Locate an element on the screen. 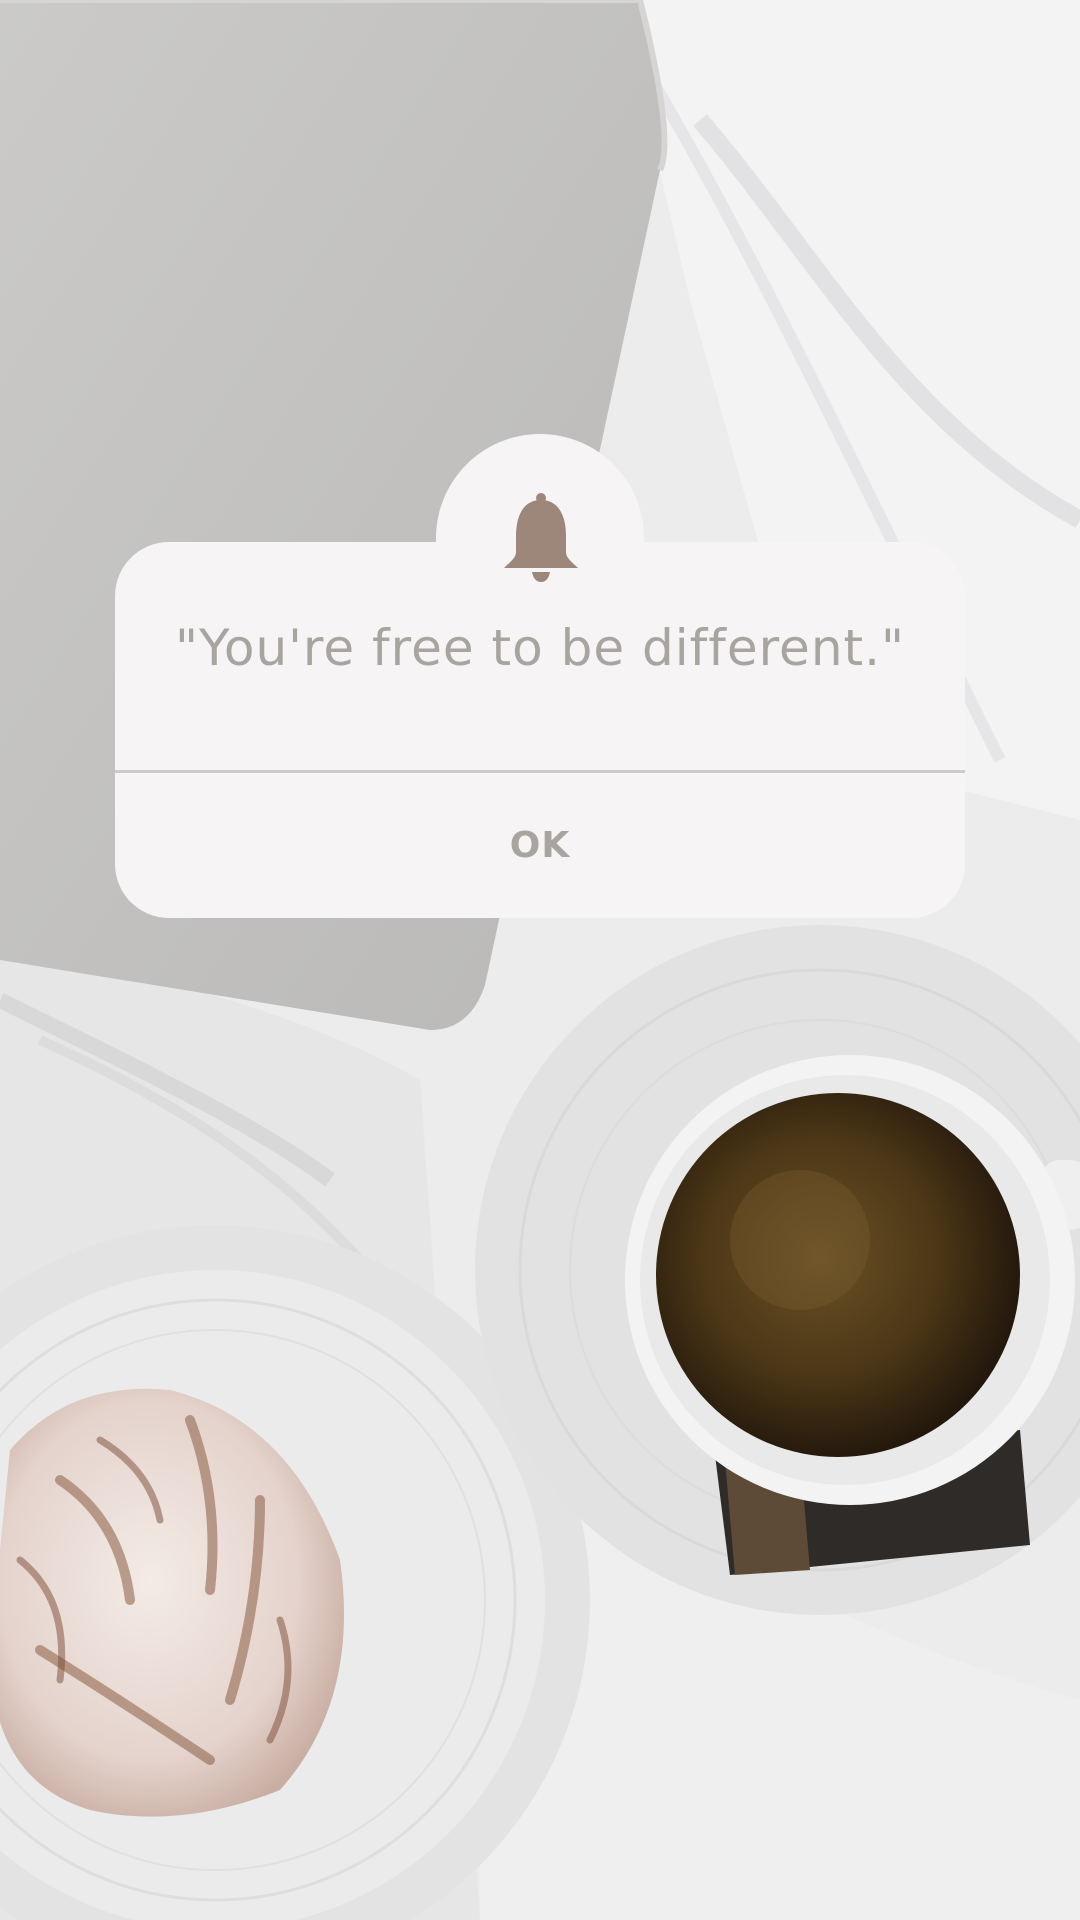  ok-button: OK is located at coordinates (540, 845).